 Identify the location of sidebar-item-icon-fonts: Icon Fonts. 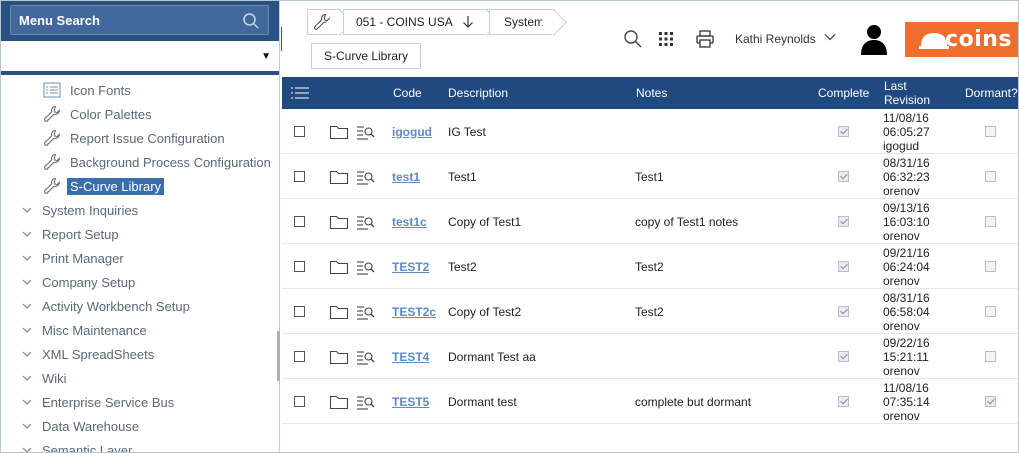
(87, 90).